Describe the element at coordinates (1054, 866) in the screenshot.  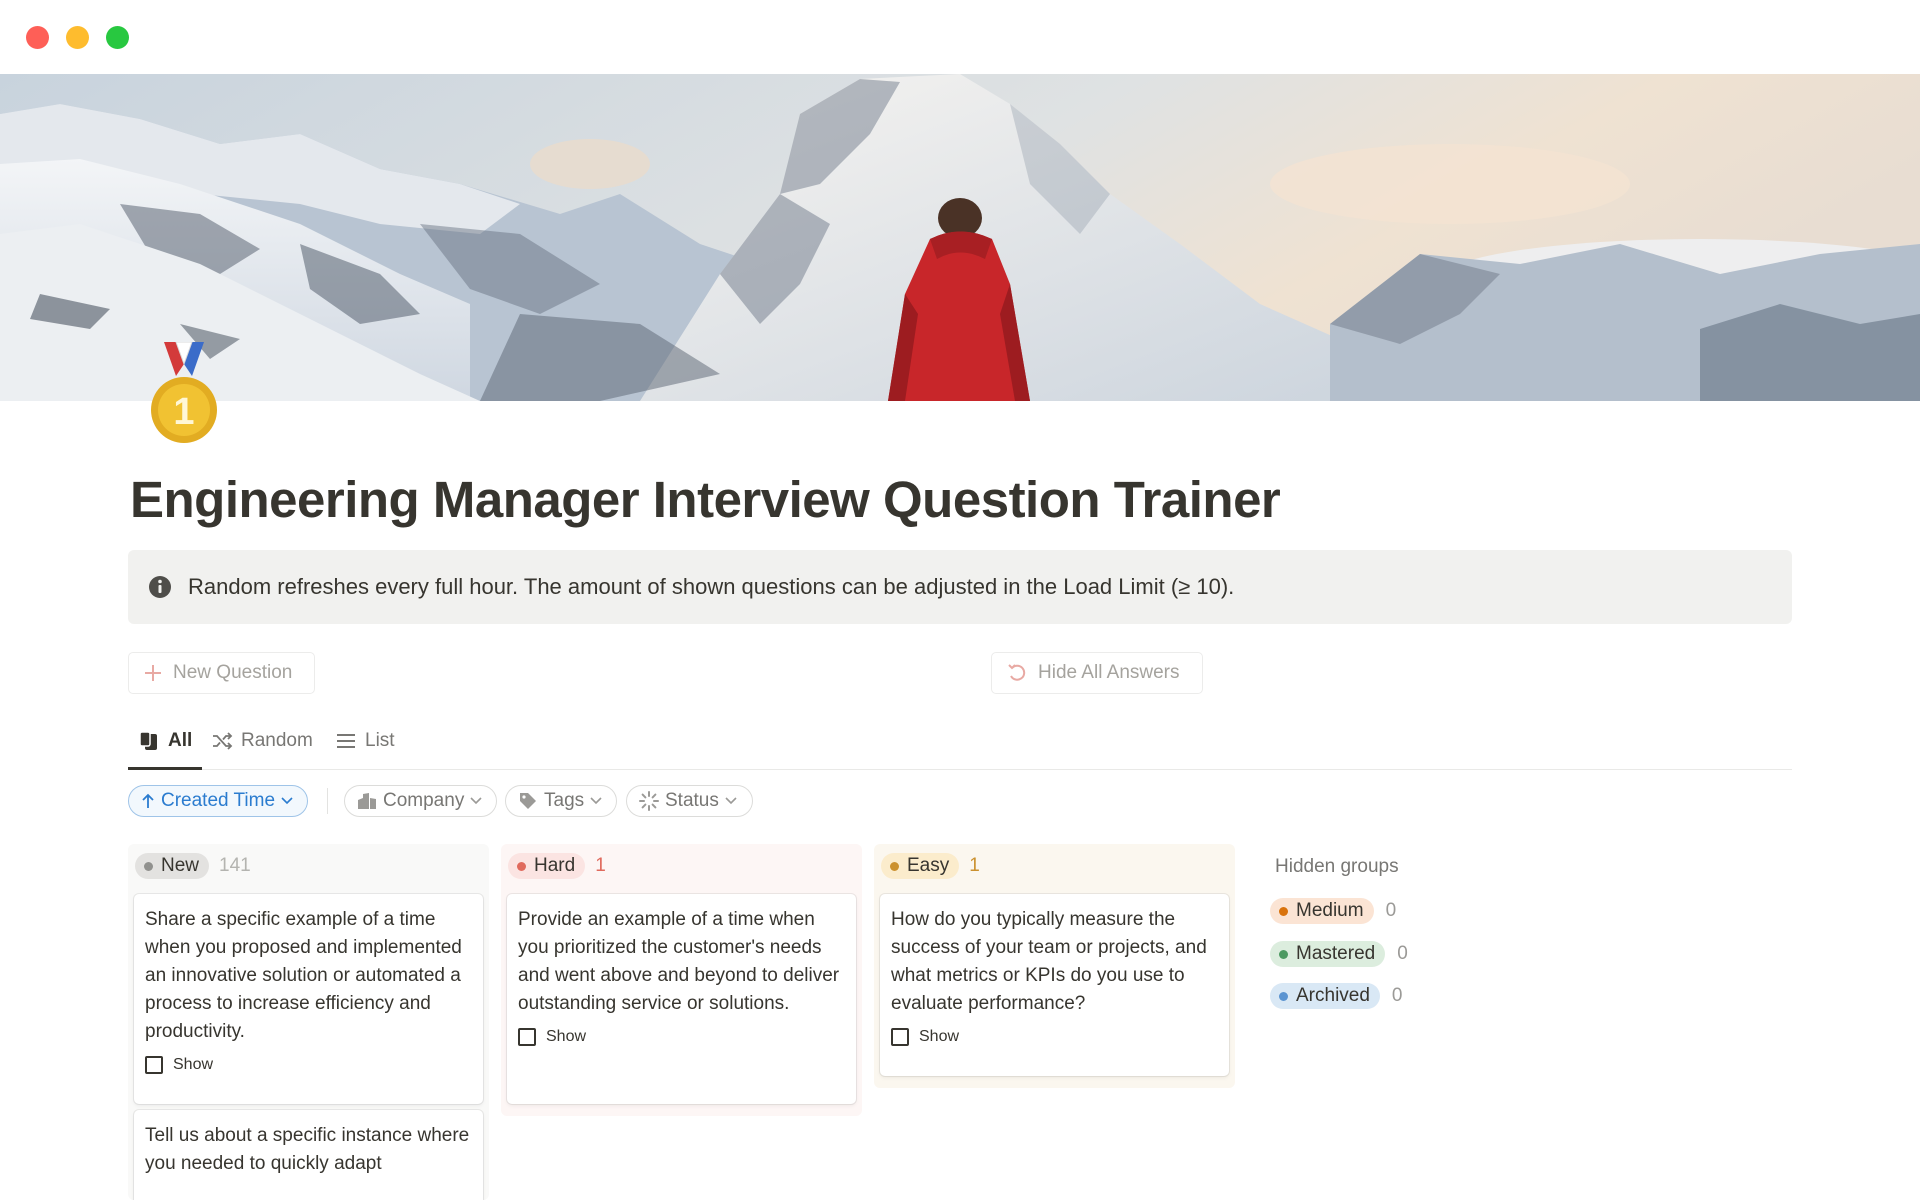
I see `column-header: Easy 1` at that location.